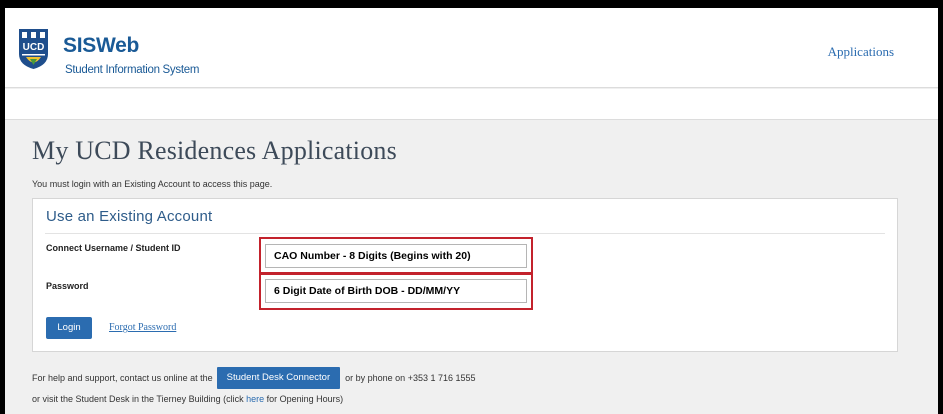 This screenshot has width=943, height=414. Describe the element at coordinates (396, 256) in the screenshot. I see `username-input: CAO Number - 8 Digits (Begins with 20)` at that location.